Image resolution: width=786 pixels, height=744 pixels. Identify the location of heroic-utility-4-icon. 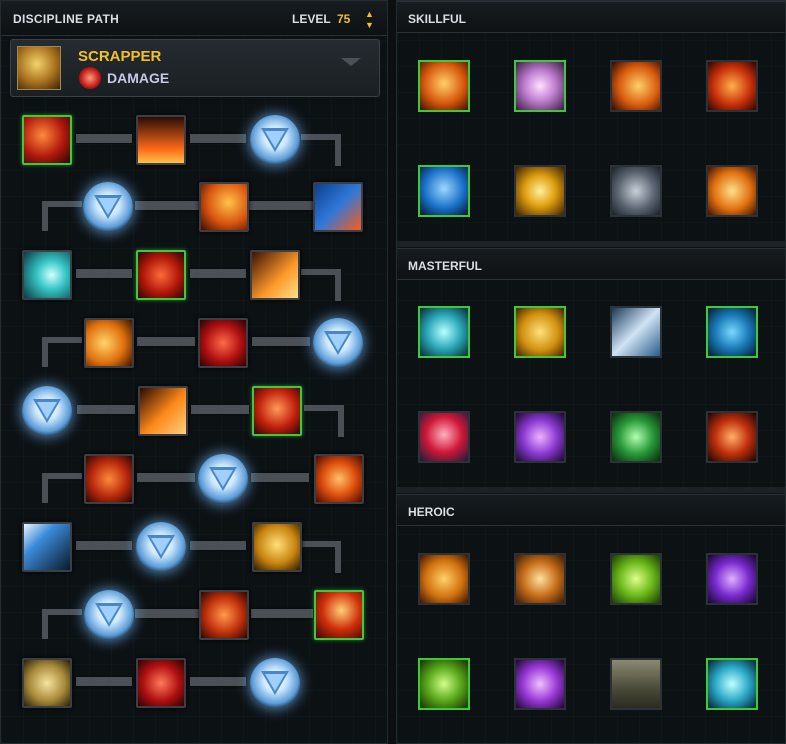
(732, 579).